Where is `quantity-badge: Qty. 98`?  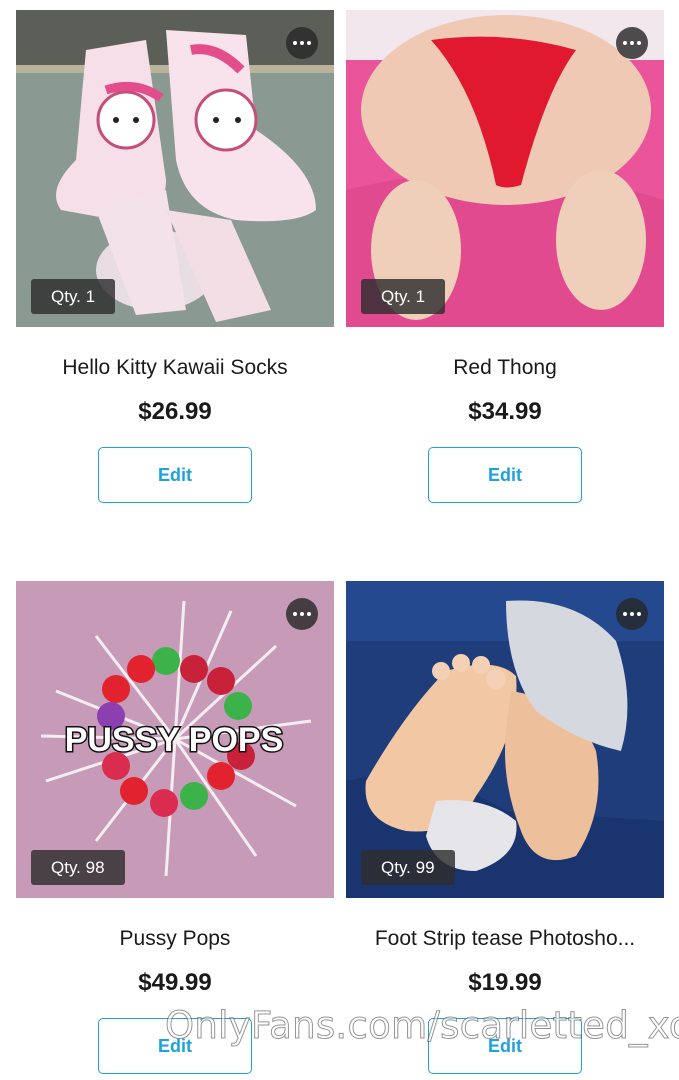
quantity-badge: Qty. 98 is located at coordinates (78, 867).